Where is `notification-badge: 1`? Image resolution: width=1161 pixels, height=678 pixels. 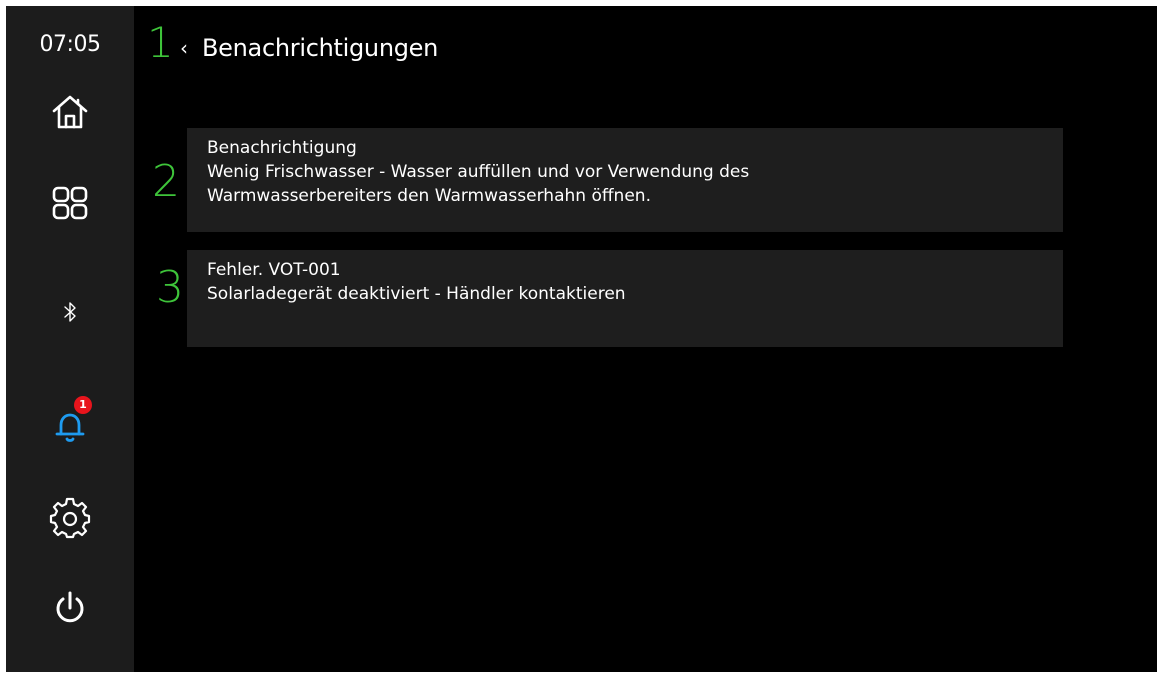 notification-badge: 1 is located at coordinates (83, 405).